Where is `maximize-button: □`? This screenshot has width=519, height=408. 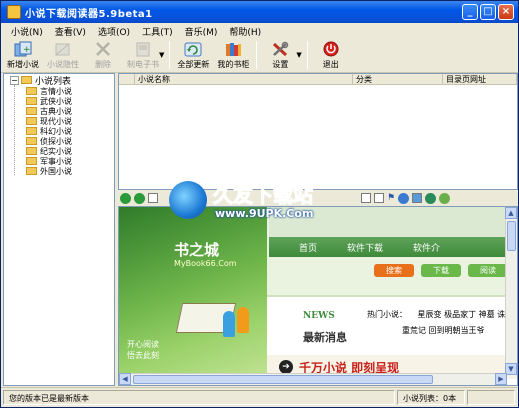 maximize-button: □ is located at coordinates (488, 12).